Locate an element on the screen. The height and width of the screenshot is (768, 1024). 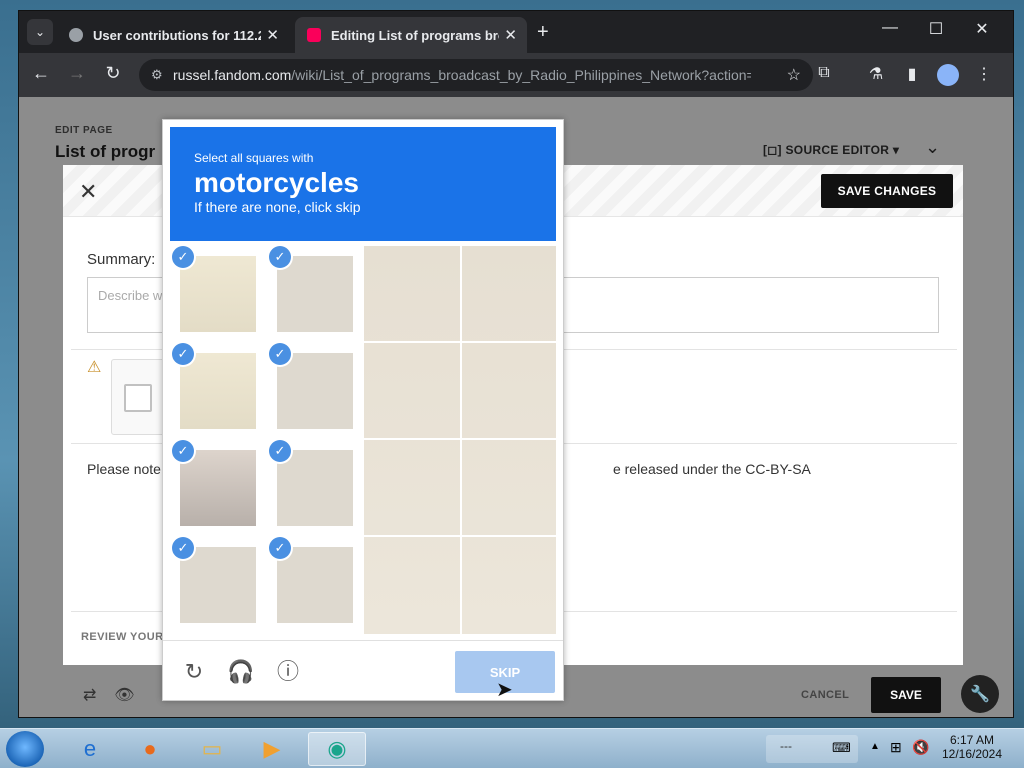
warning-icon: ⚠ is located at coordinates (94, 367).